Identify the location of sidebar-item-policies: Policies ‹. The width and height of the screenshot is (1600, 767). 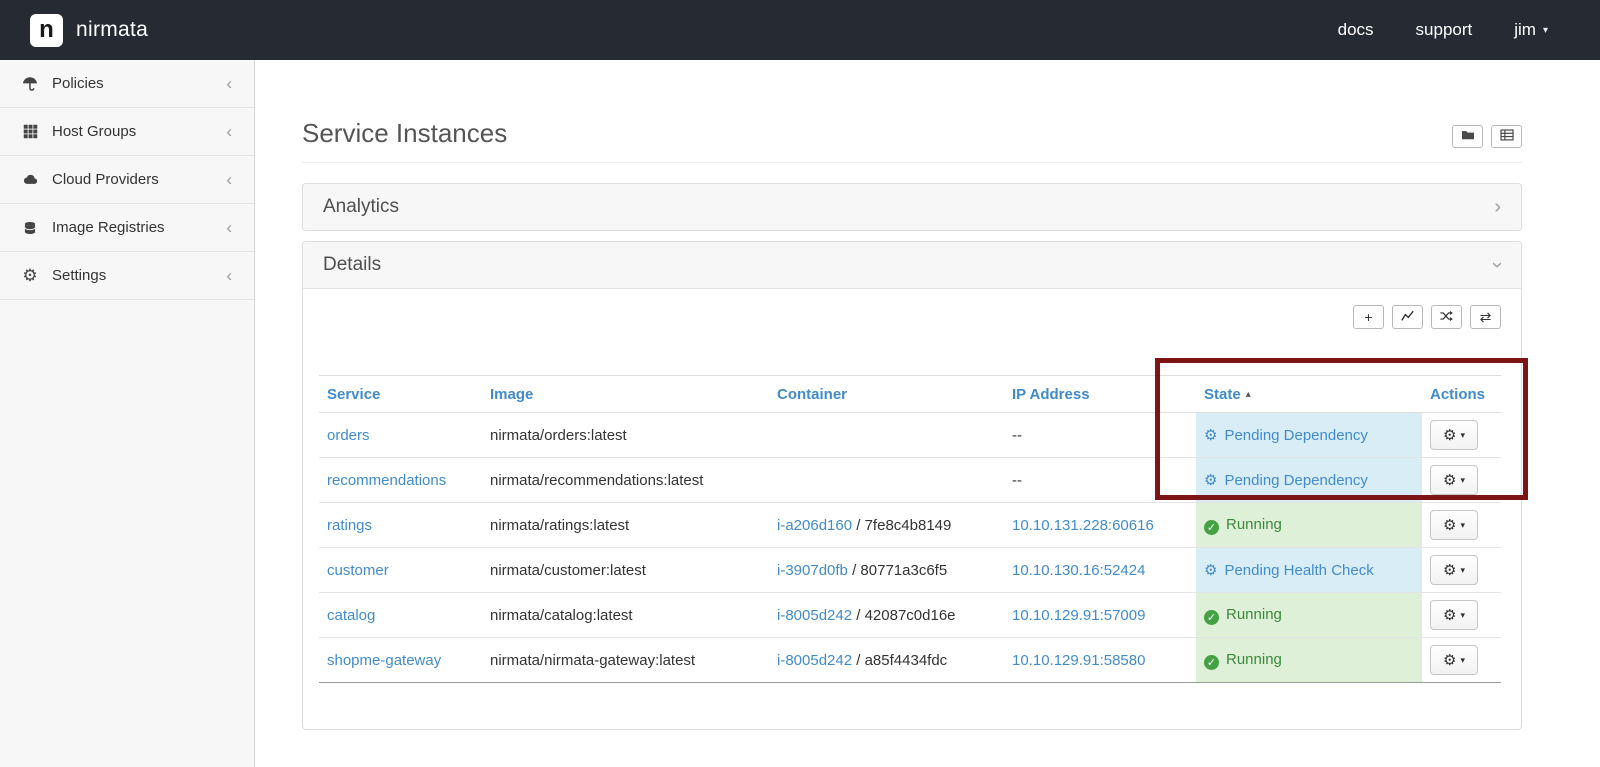
(127, 84).